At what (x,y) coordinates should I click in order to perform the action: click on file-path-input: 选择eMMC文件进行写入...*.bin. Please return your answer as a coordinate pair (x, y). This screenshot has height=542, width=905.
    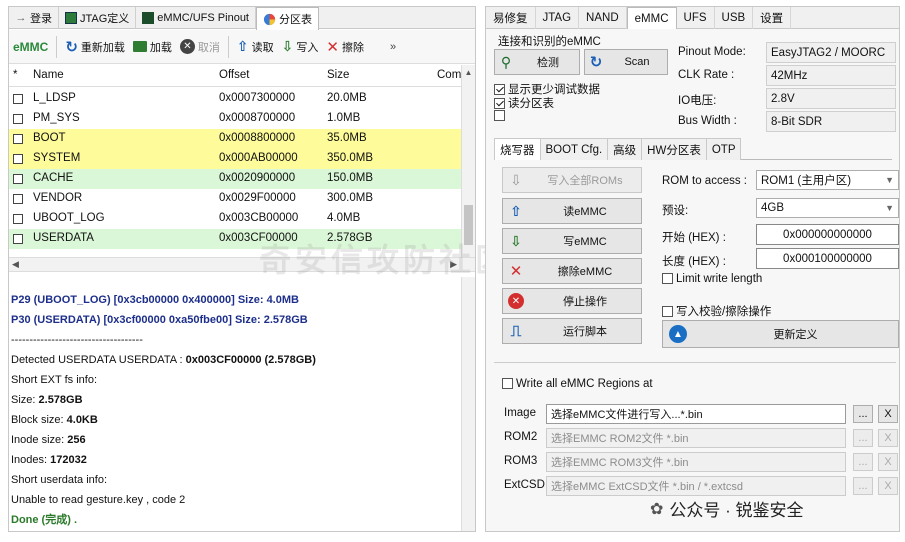
    Looking at the image, I should click on (696, 414).